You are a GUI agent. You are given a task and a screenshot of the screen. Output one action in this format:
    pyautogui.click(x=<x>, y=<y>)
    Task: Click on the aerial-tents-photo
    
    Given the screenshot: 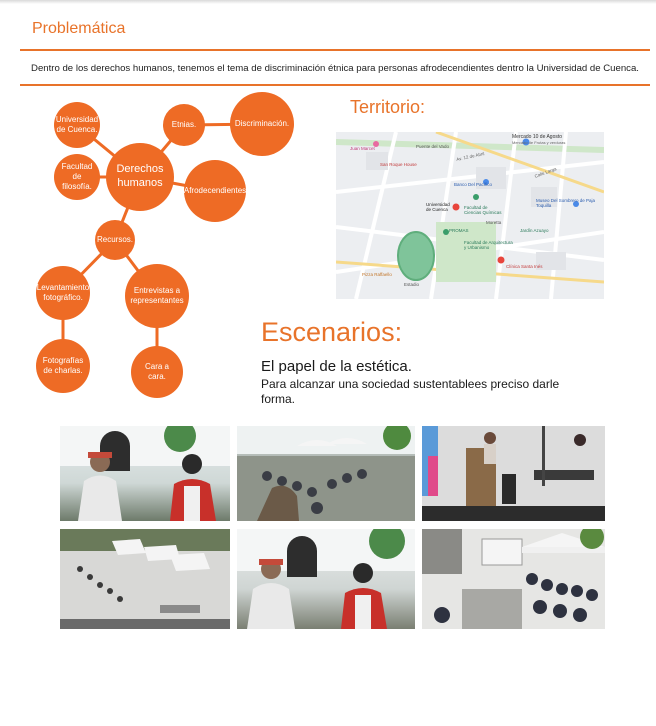 What is the action you would take?
    pyautogui.click(x=145, y=579)
    